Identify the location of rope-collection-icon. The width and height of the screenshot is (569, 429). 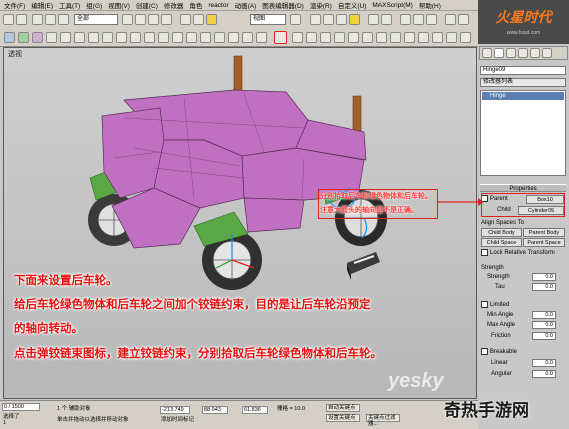
(51, 37).